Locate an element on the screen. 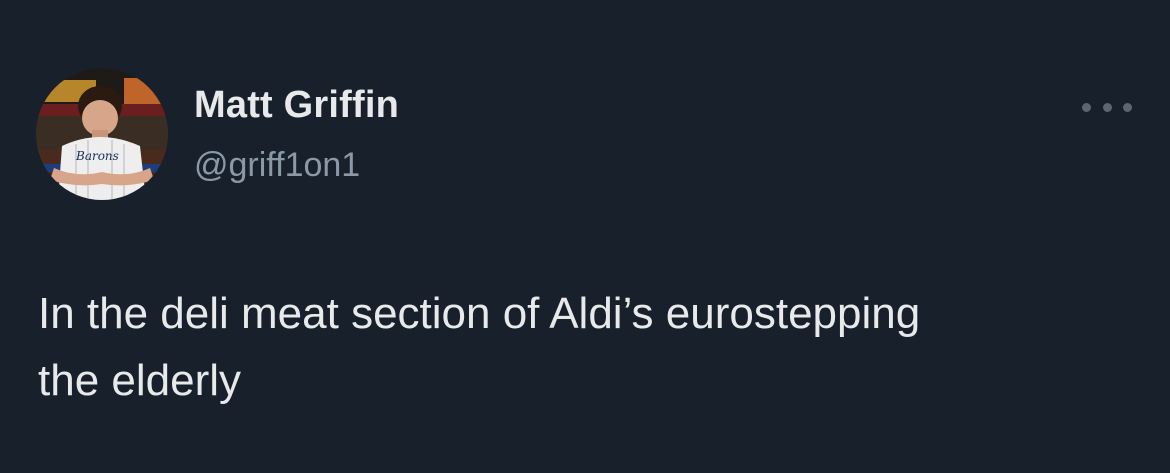  more-horizontal-icon is located at coordinates (1107, 107).